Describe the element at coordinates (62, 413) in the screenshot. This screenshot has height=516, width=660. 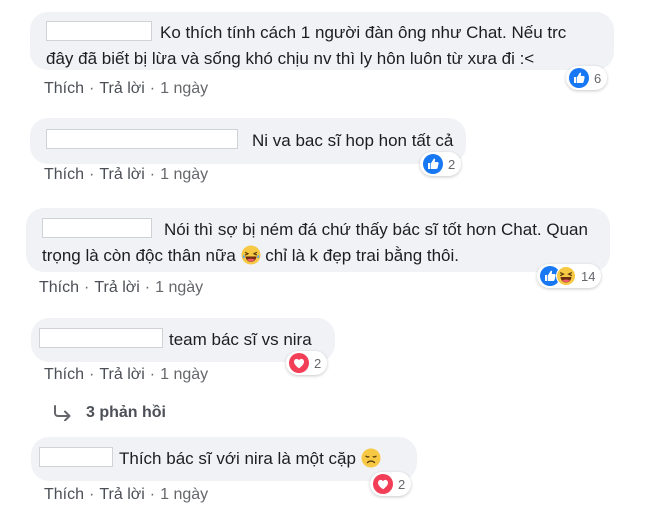
I see `reply-arrow-icon` at that location.